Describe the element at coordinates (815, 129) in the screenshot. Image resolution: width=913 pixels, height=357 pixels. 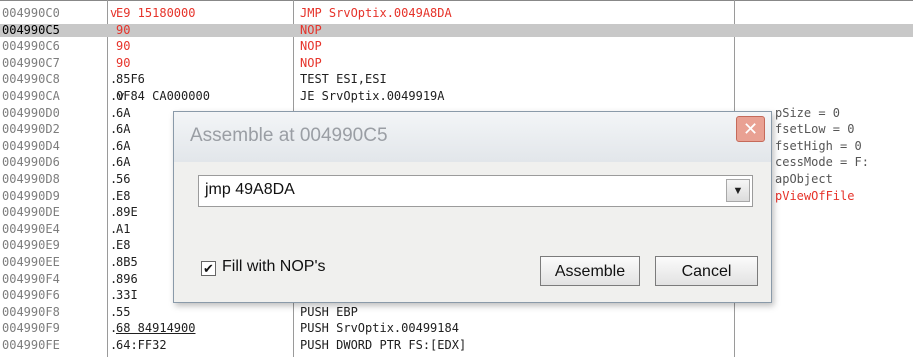
I see `row-comment: fsetLow = 0` at that location.